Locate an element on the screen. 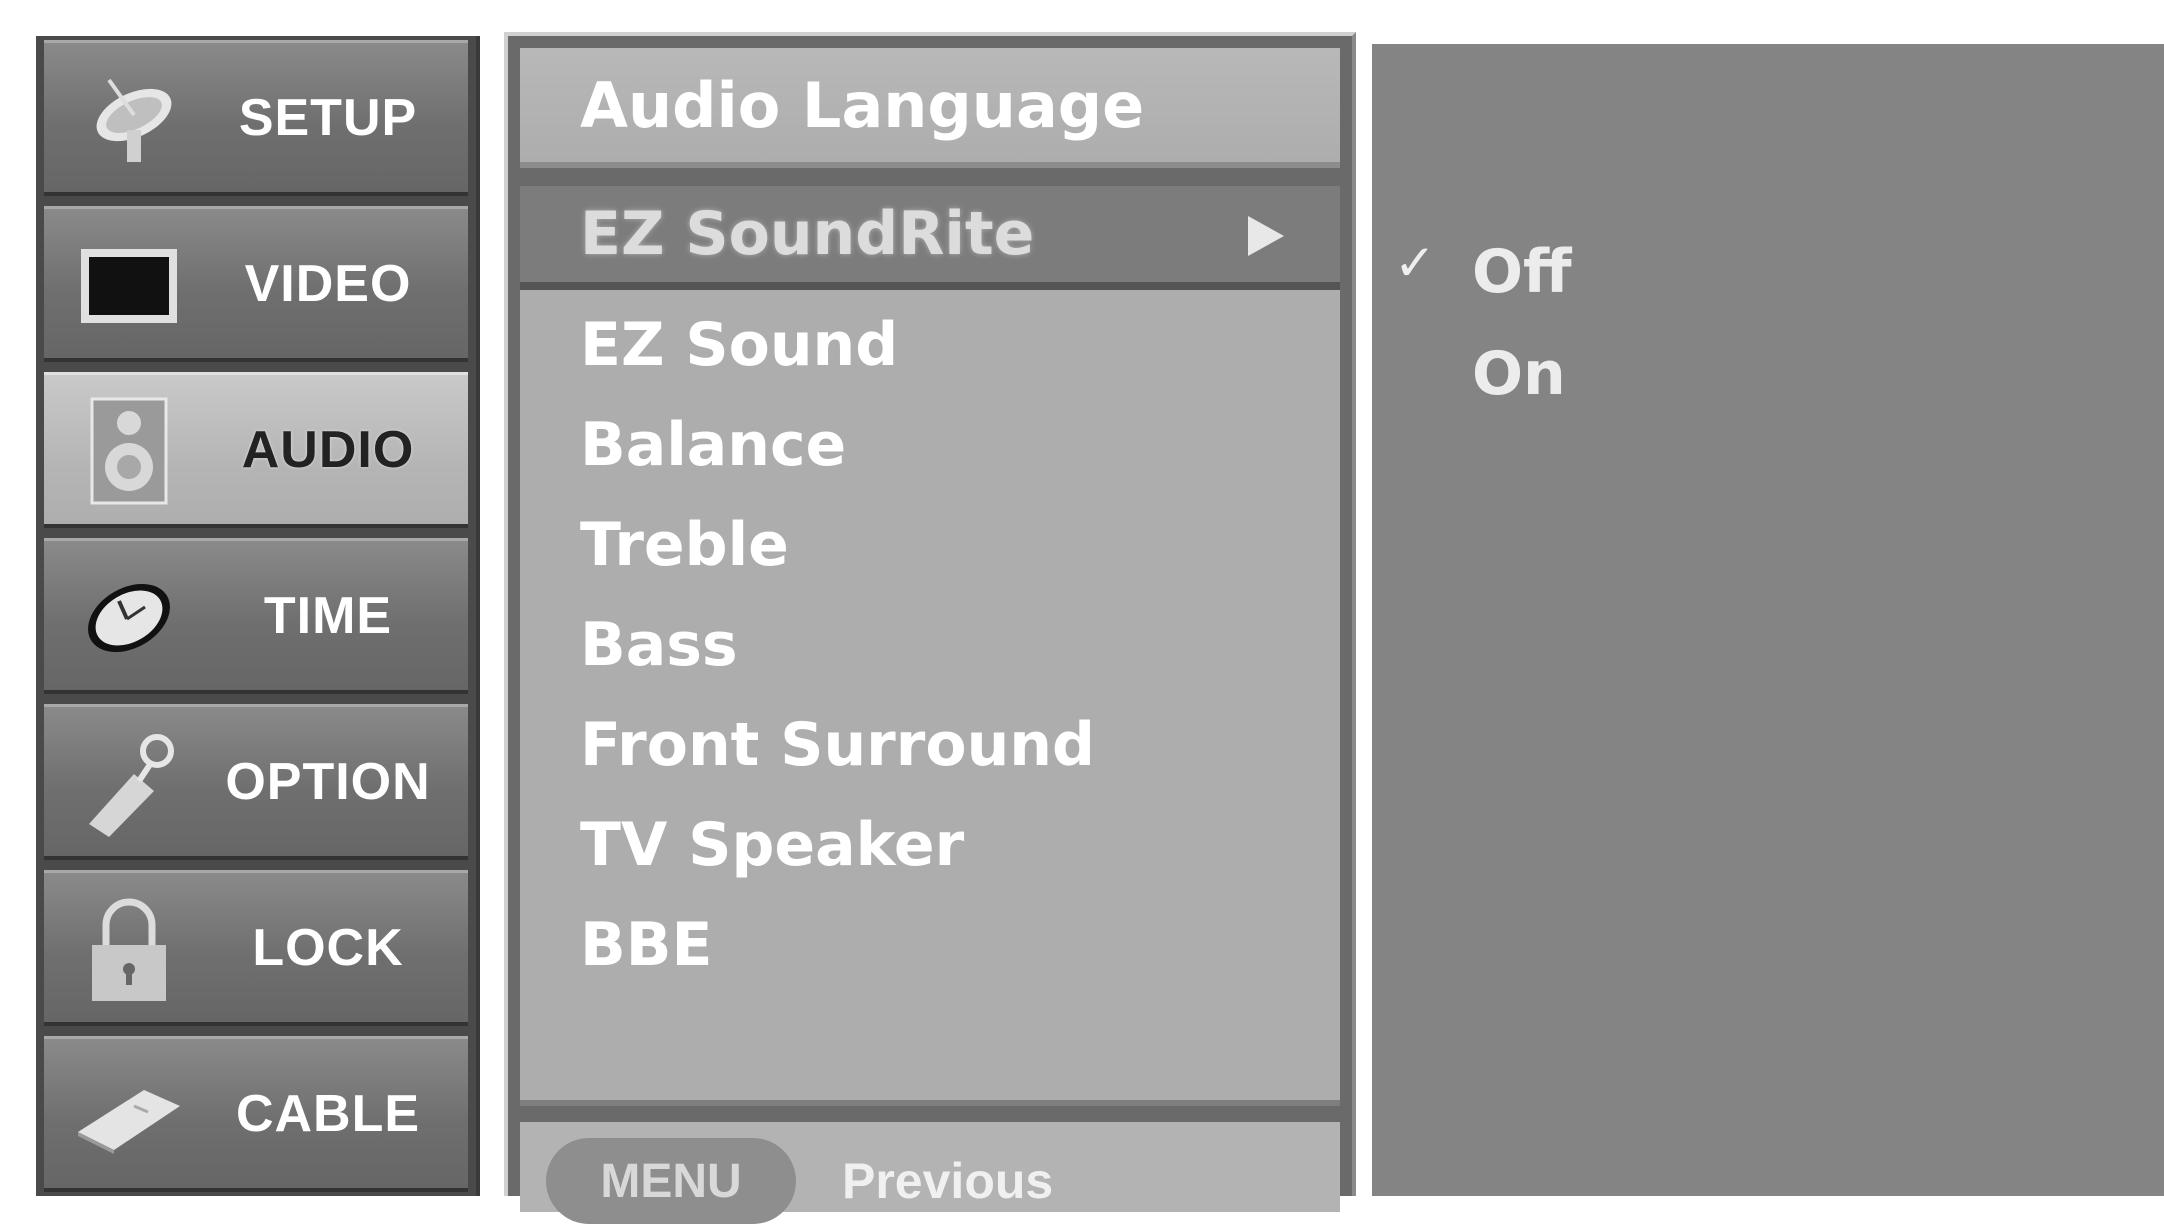  menu-item-label: Front Surround is located at coordinates (837, 745).